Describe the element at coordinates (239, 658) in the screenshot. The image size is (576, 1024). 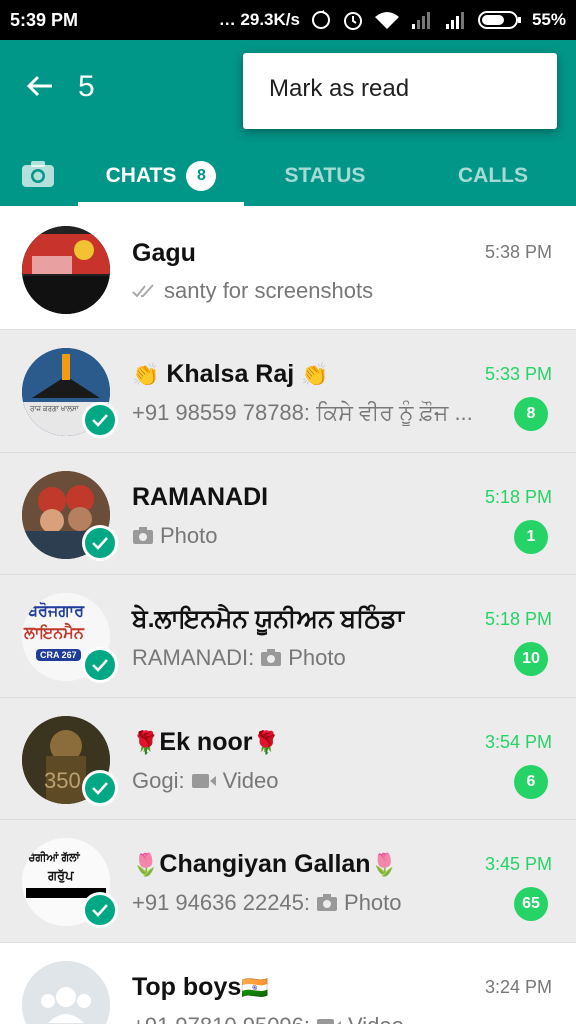
I see `chat-preview: RAMANADI: Photo` at that location.